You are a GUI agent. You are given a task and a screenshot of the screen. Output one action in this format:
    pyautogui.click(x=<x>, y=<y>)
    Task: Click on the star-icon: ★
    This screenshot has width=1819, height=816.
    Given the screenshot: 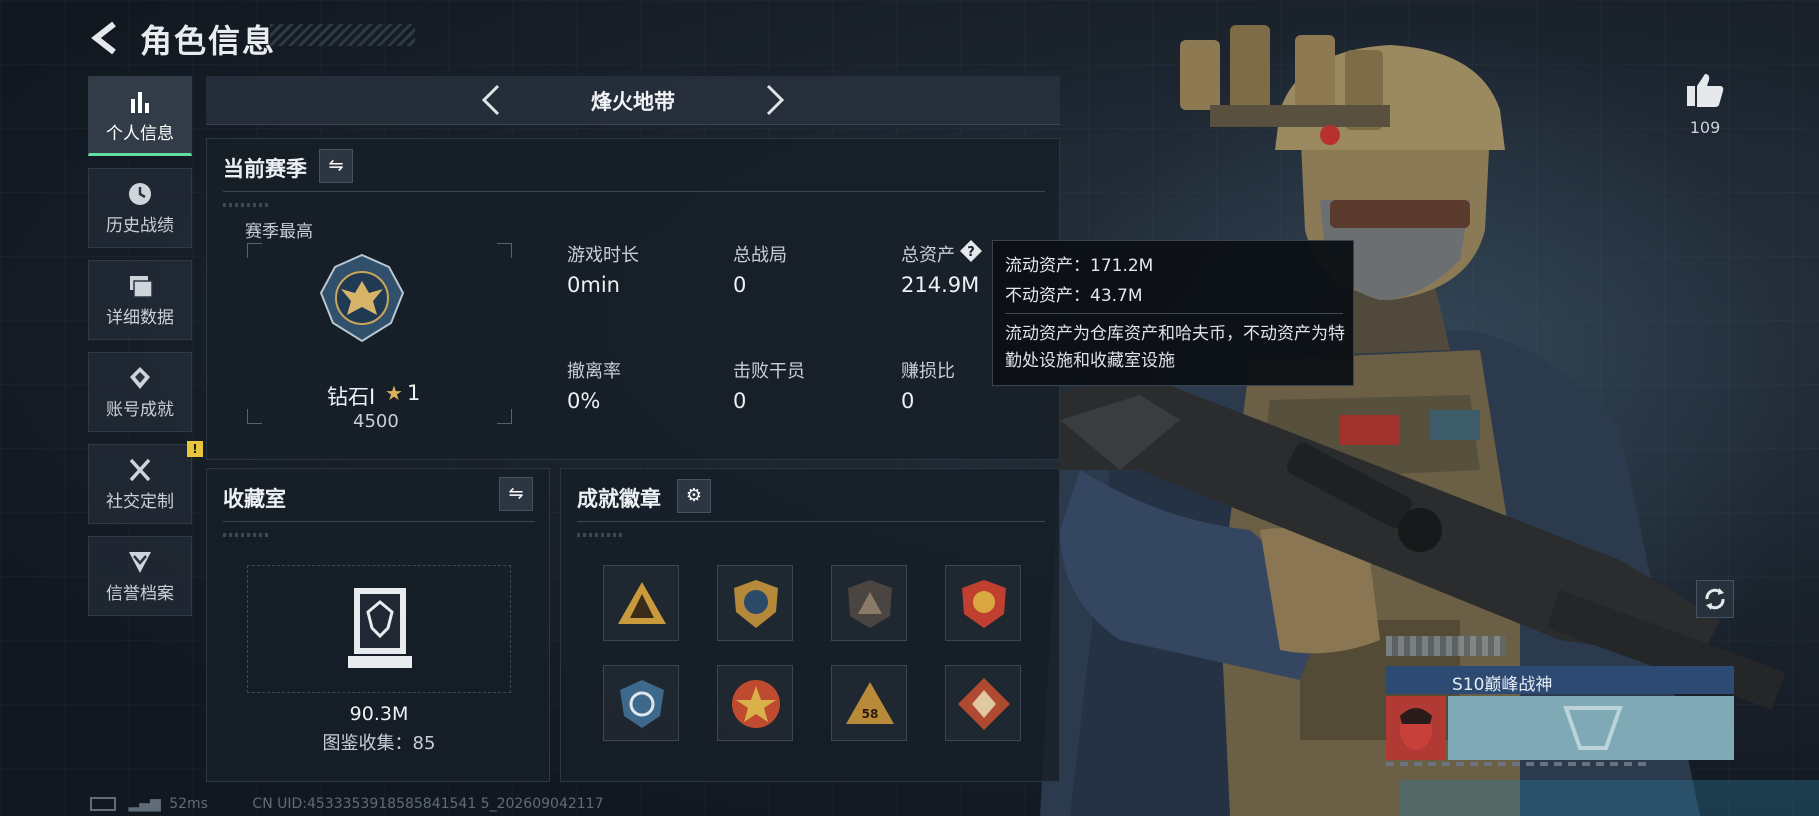 What is the action you would take?
    pyautogui.click(x=394, y=393)
    